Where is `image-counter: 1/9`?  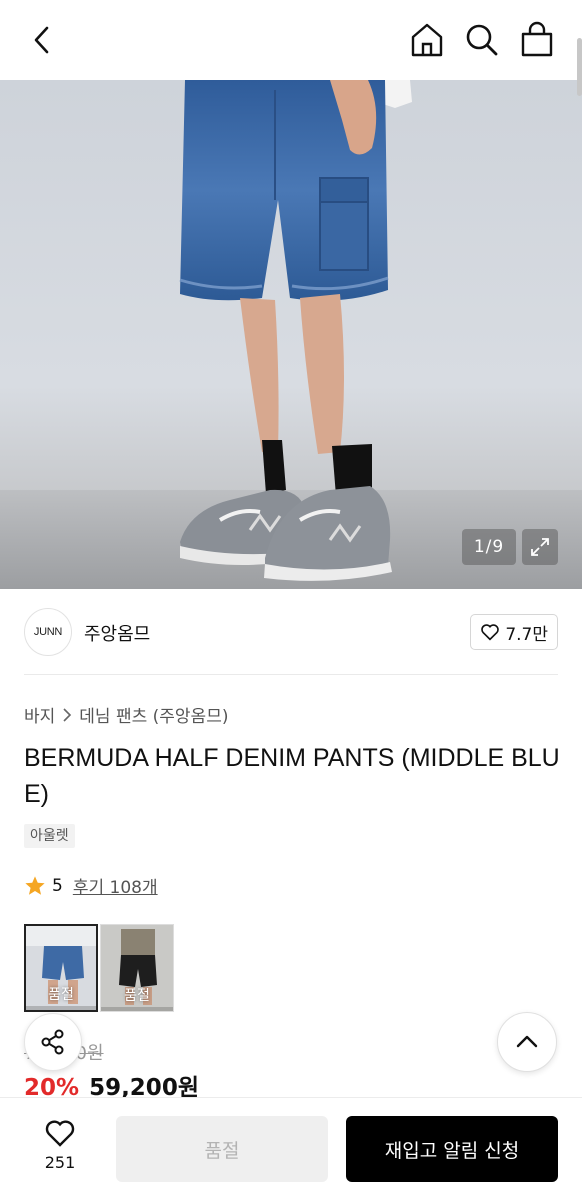 image-counter: 1/9 is located at coordinates (489, 547).